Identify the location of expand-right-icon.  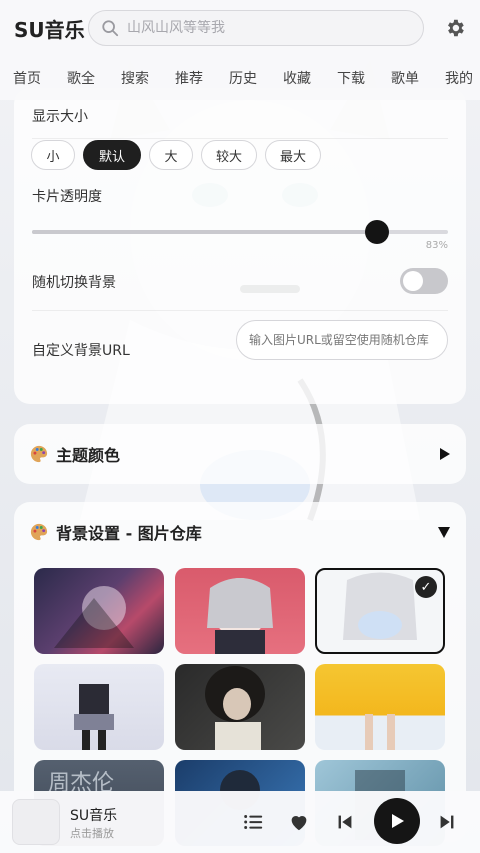
(445, 454).